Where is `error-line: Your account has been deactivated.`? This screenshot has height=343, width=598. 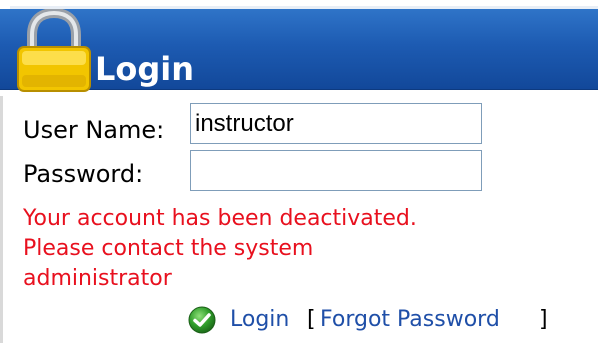
error-line: Your account has been deactivated. is located at coordinates (220, 218).